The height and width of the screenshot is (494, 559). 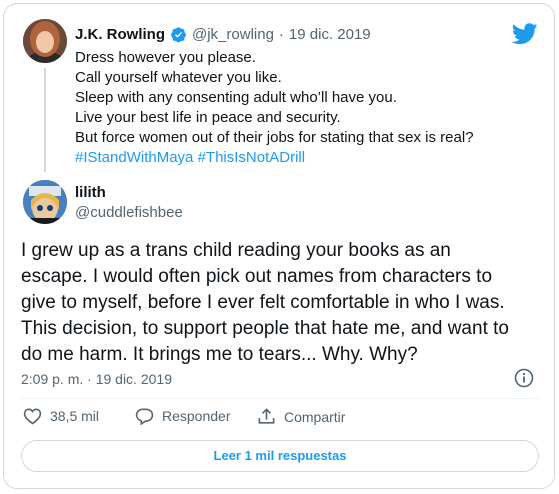 I want to click on twitter-bird-icon, so click(x=524, y=36).